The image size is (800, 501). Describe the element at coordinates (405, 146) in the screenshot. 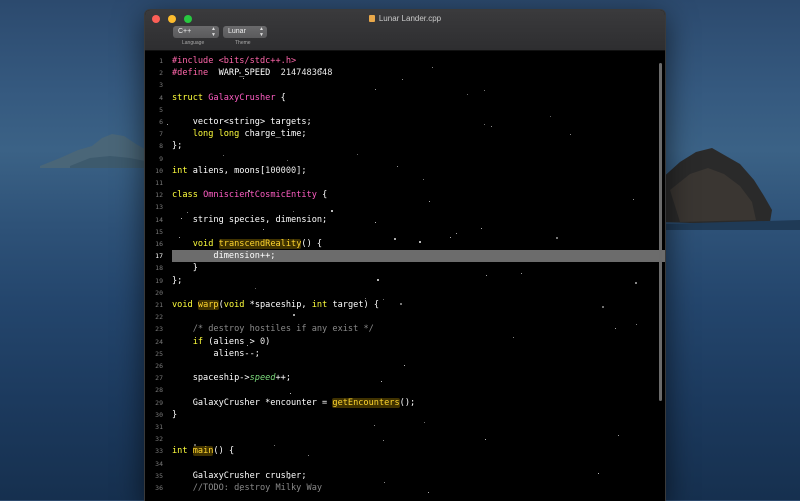

I see `code-line: 8};` at that location.